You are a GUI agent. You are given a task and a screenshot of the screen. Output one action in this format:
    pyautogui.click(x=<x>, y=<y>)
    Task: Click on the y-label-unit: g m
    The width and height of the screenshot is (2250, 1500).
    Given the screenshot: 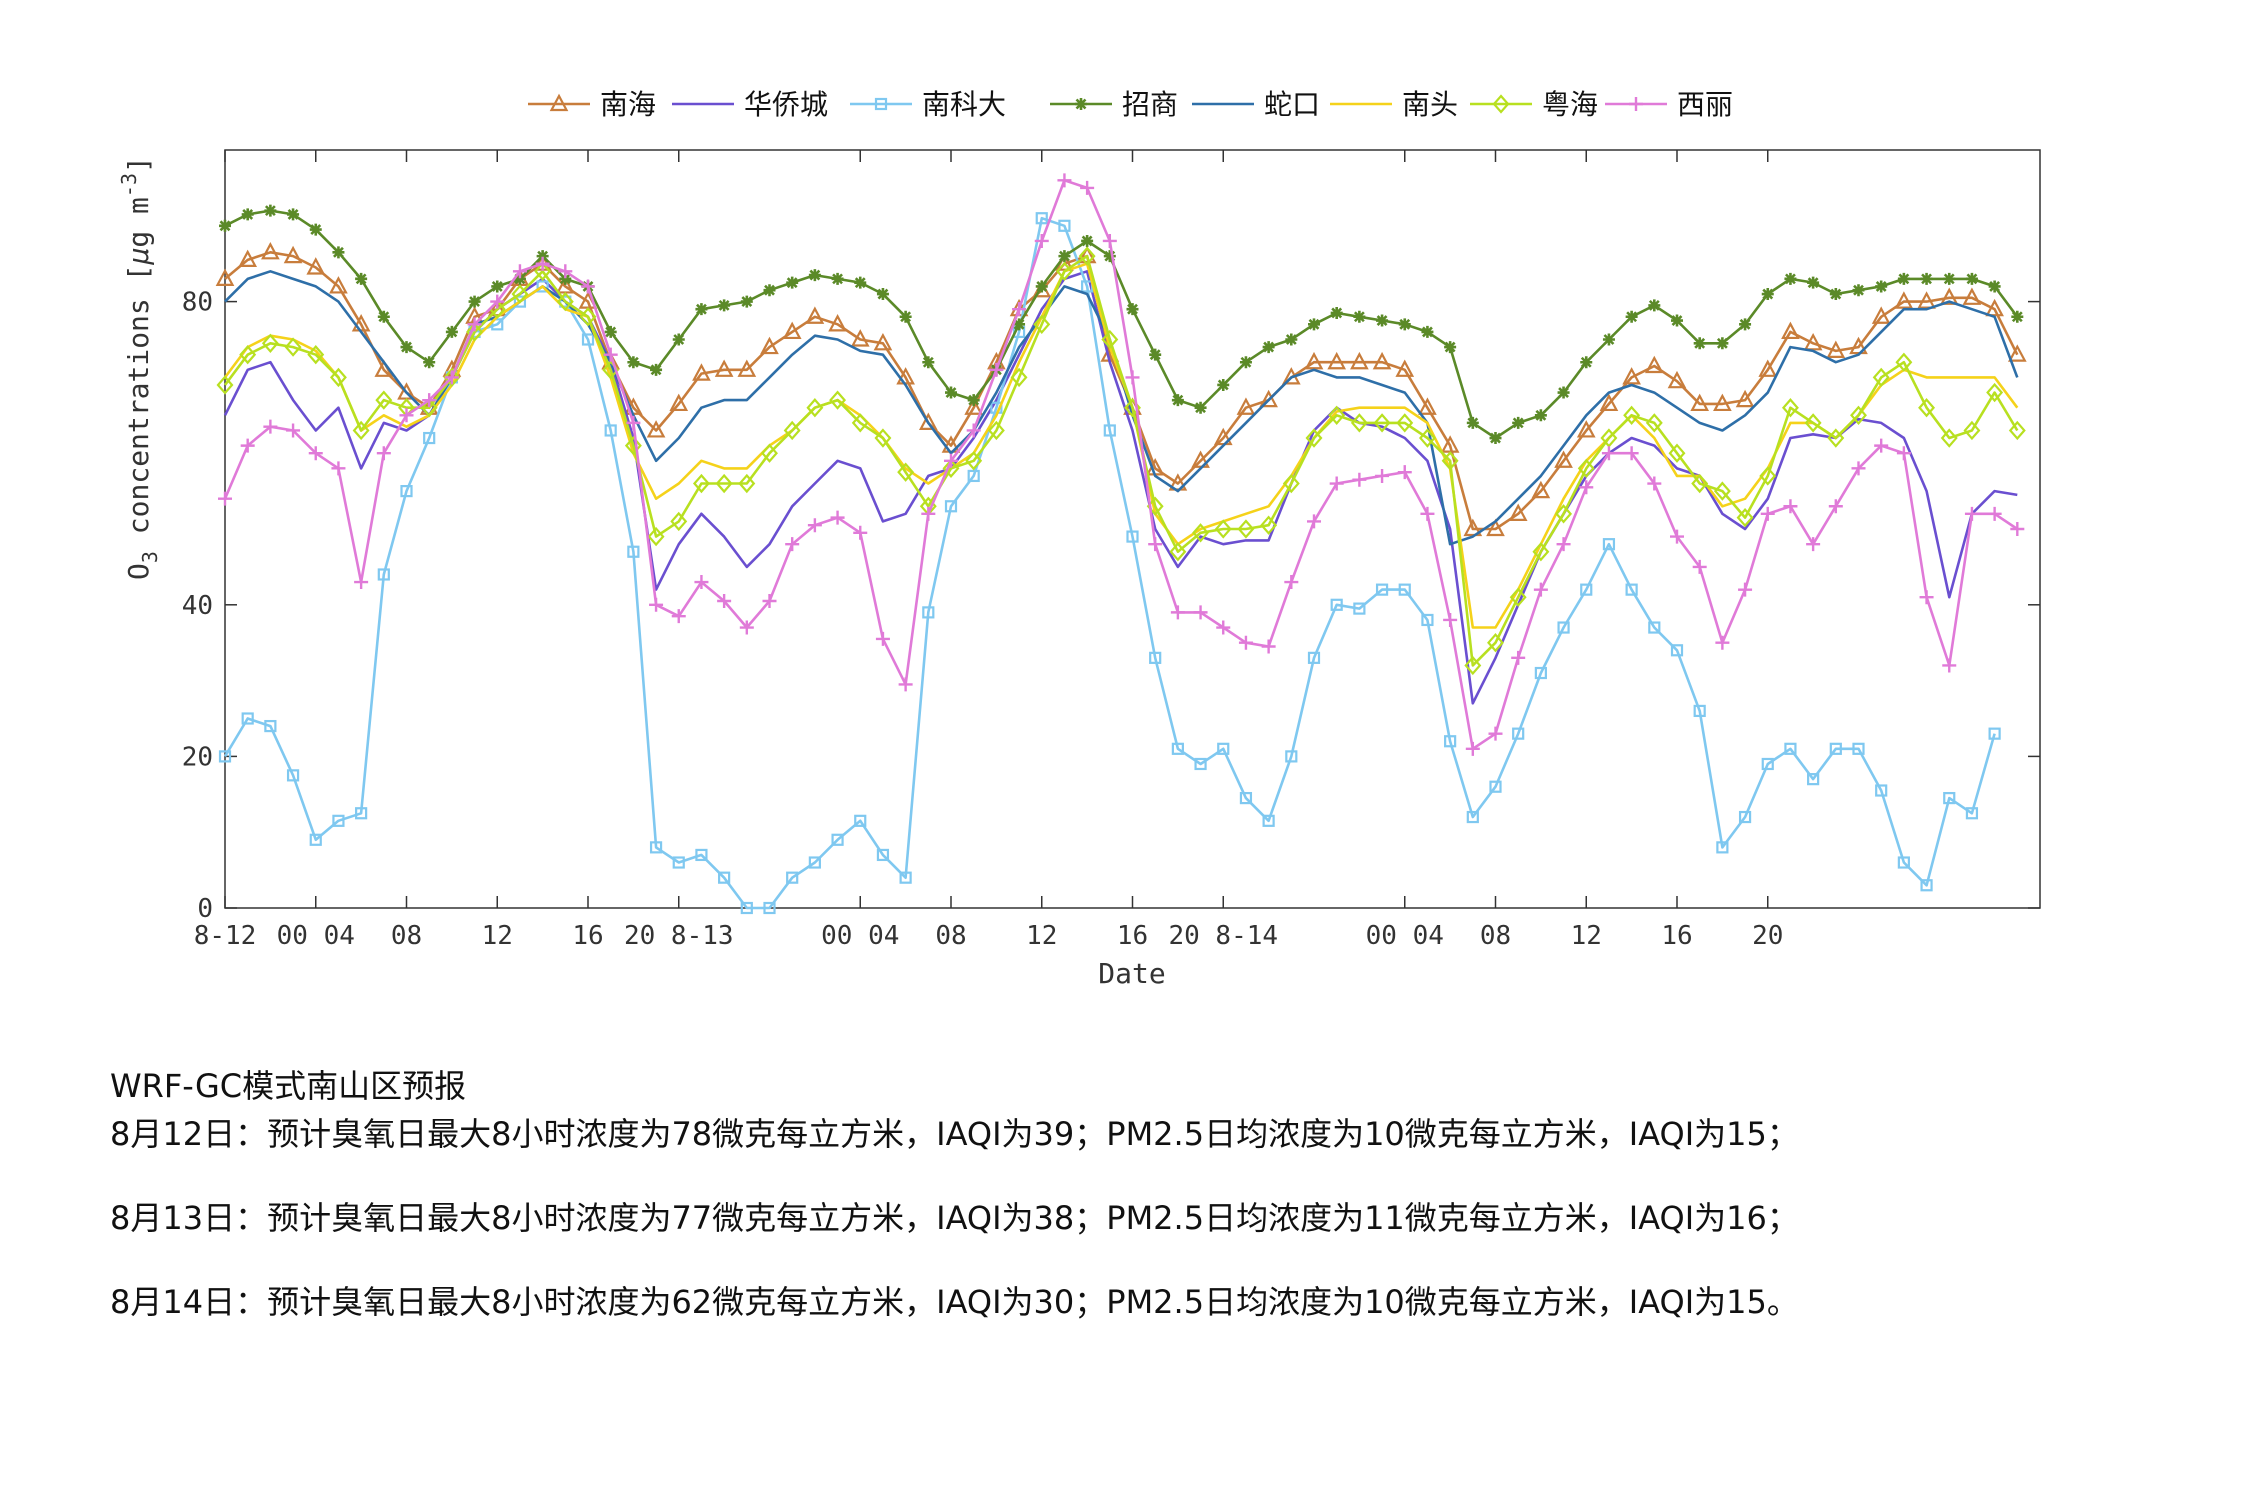 What is the action you would take?
    pyautogui.click(x=138, y=222)
    